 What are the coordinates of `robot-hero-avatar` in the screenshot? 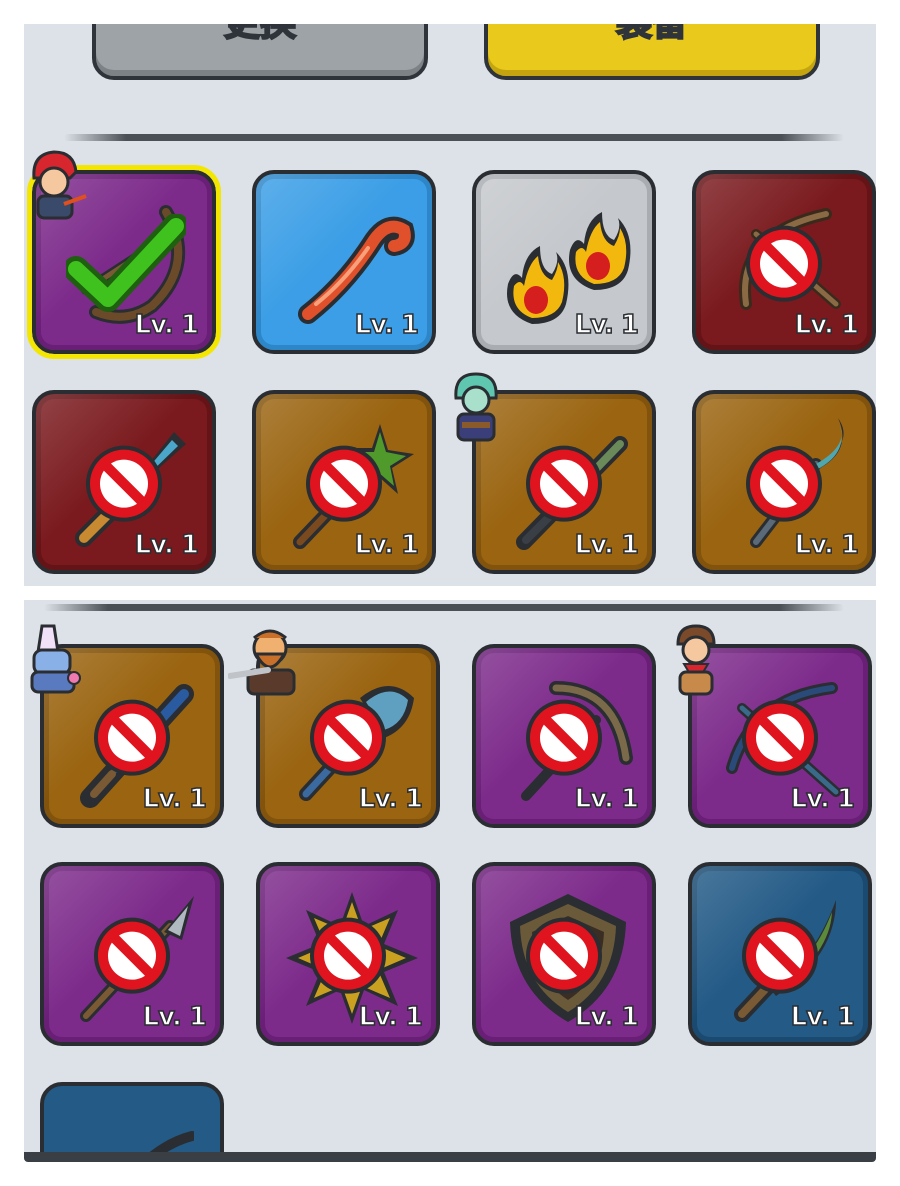 It's located at (55, 659).